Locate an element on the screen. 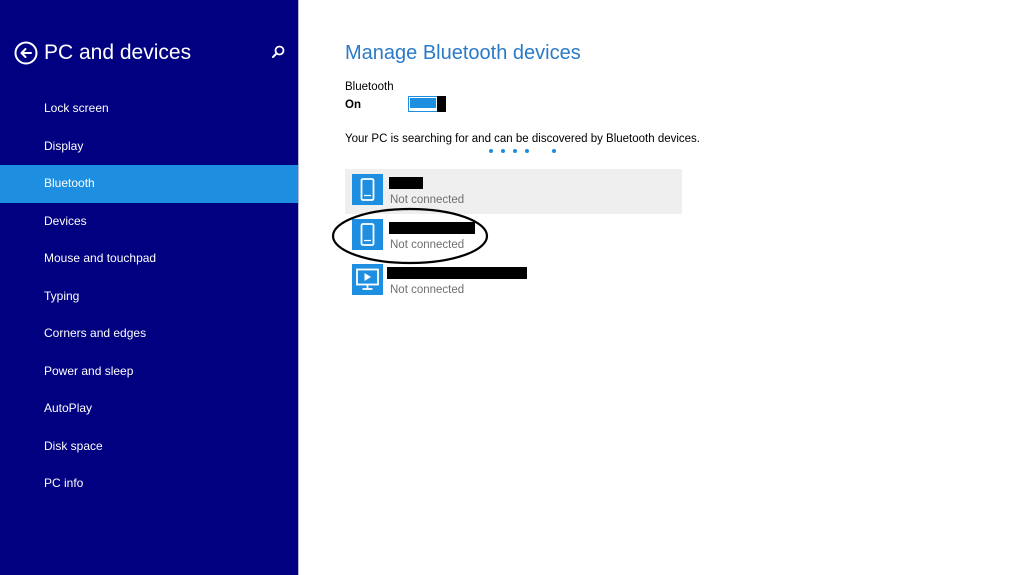 Image resolution: width=1024 pixels, height=575 pixels. sidebar-item-label: PC info is located at coordinates (64, 483).